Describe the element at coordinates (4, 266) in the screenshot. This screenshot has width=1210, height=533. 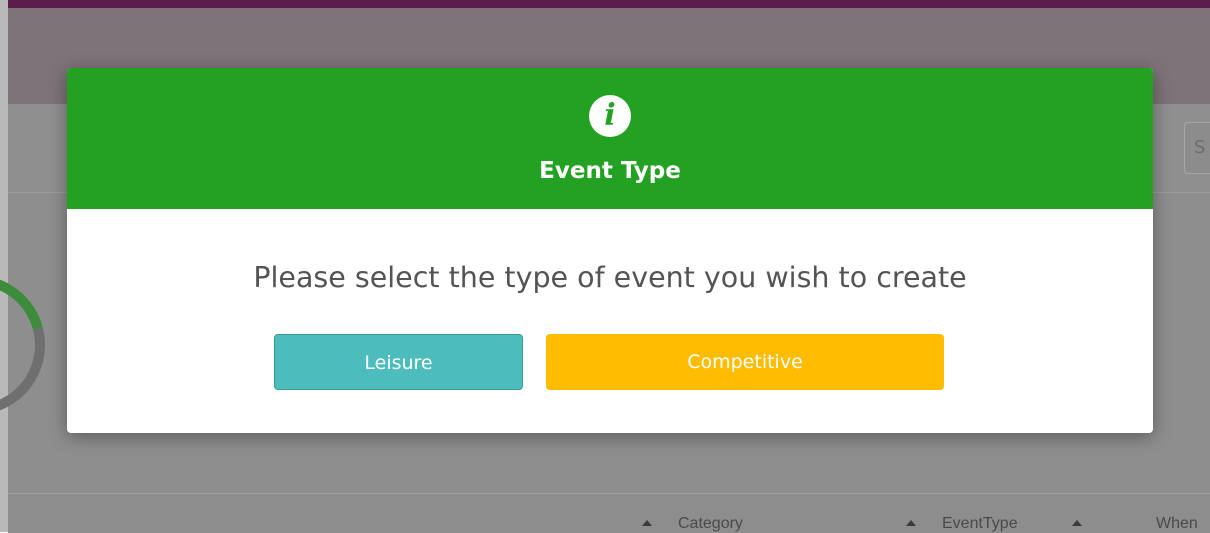
I see `left-strip` at that location.